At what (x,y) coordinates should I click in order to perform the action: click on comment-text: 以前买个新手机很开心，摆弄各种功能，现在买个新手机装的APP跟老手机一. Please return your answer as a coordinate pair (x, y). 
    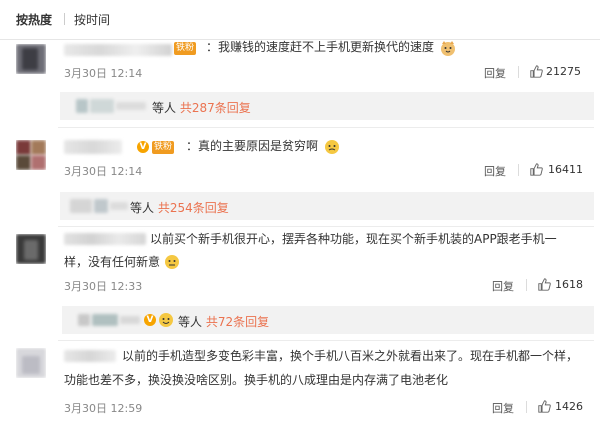
    Looking at the image, I should click on (353, 239).